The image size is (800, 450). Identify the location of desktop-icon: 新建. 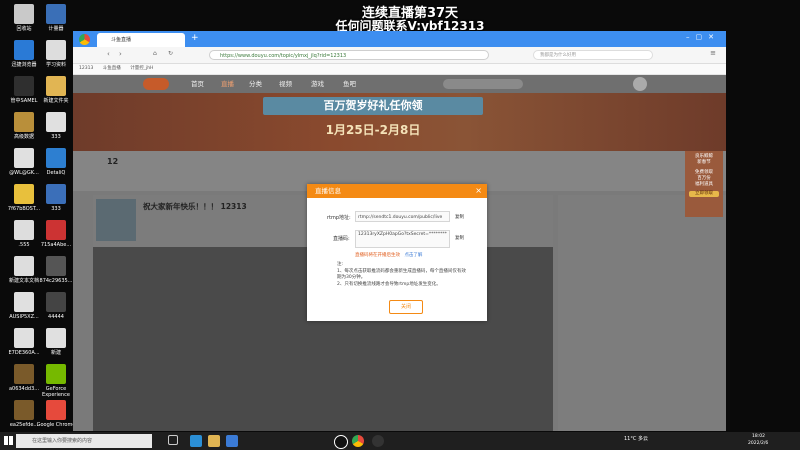
(56, 342).